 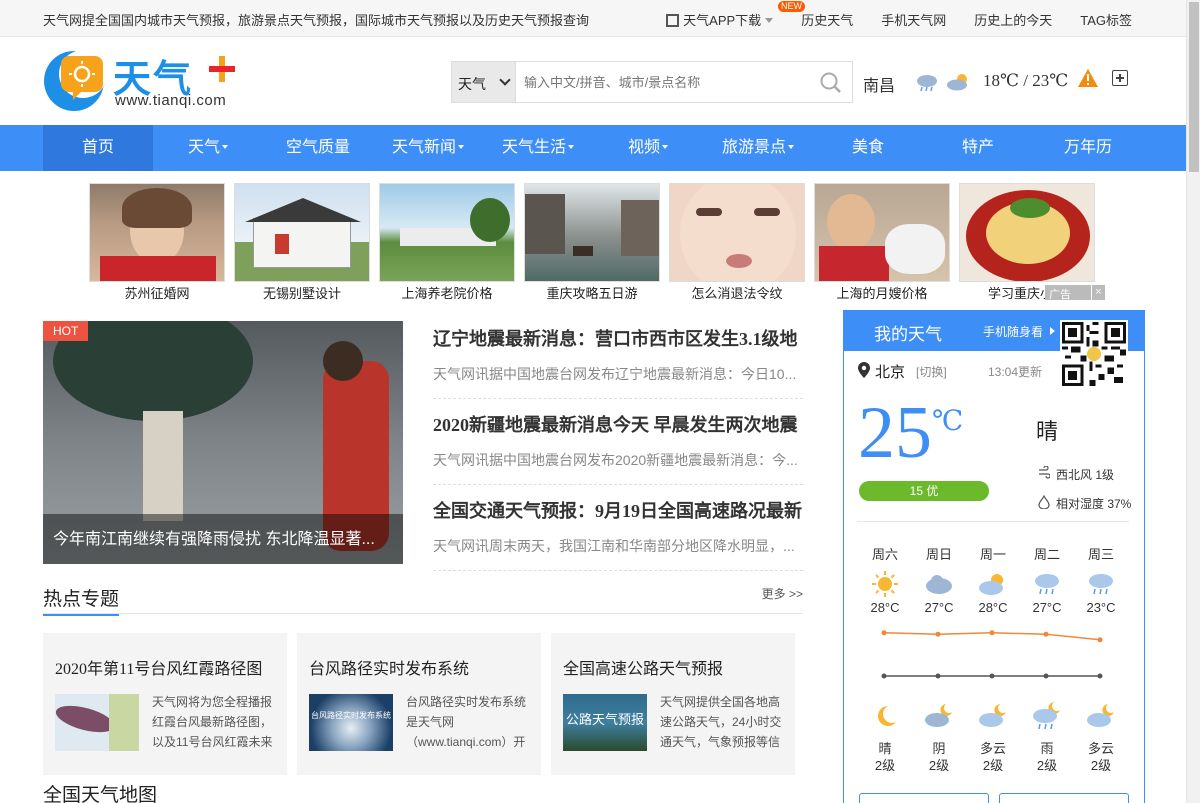 I want to click on nav-item-specialty: 特产, so click(x=978, y=148).